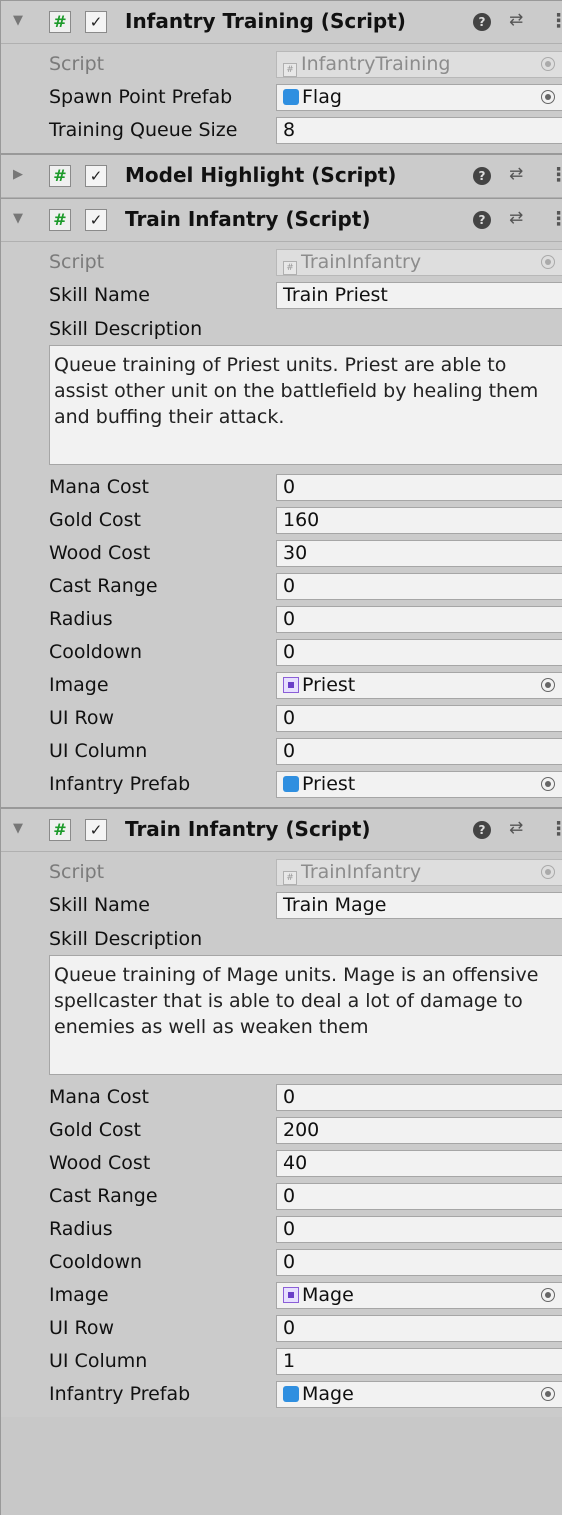 The image size is (562, 1515). What do you see at coordinates (96, 652) in the screenshot?
I see `property-label: Cooldown` at bounding box center [96, 652].